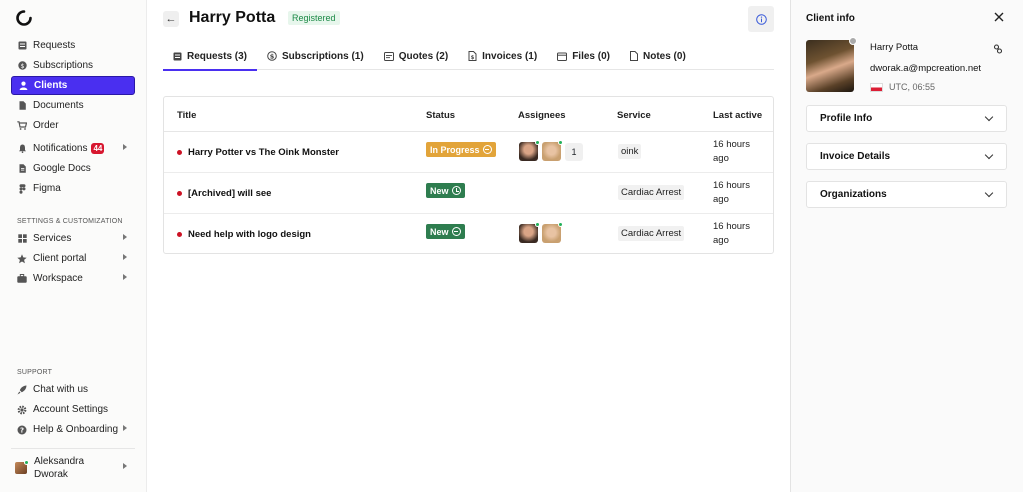  Describe the element at coordinates (998, 49) in the screenshot. I see `link-icon` at that location.